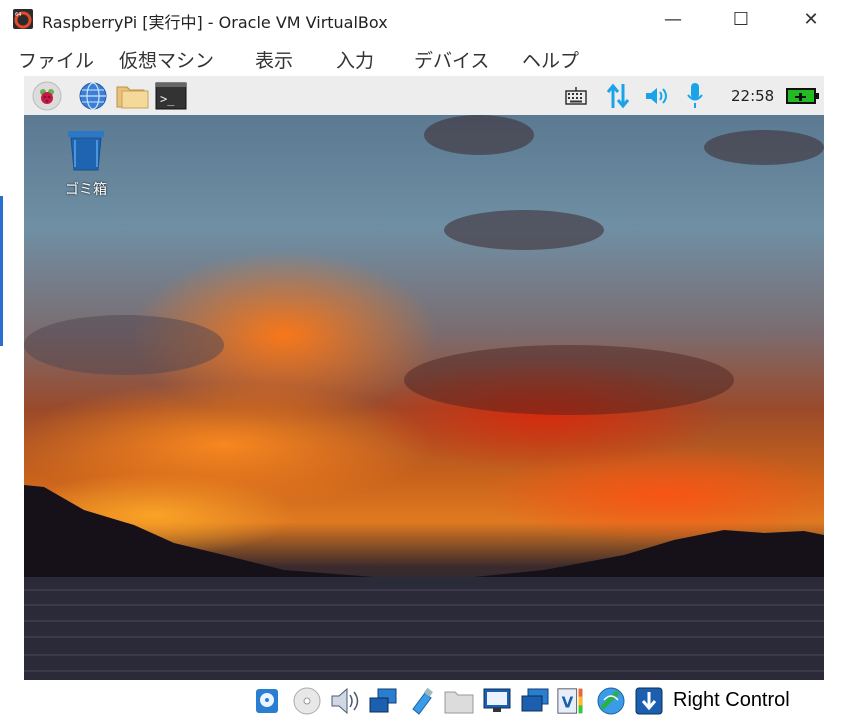 The width and height of the screenshot is (845, 721). What do you see at coordinates (811, 19) in the screenshot?
I see `close-button: ✕` at bounding box center [811, 19].